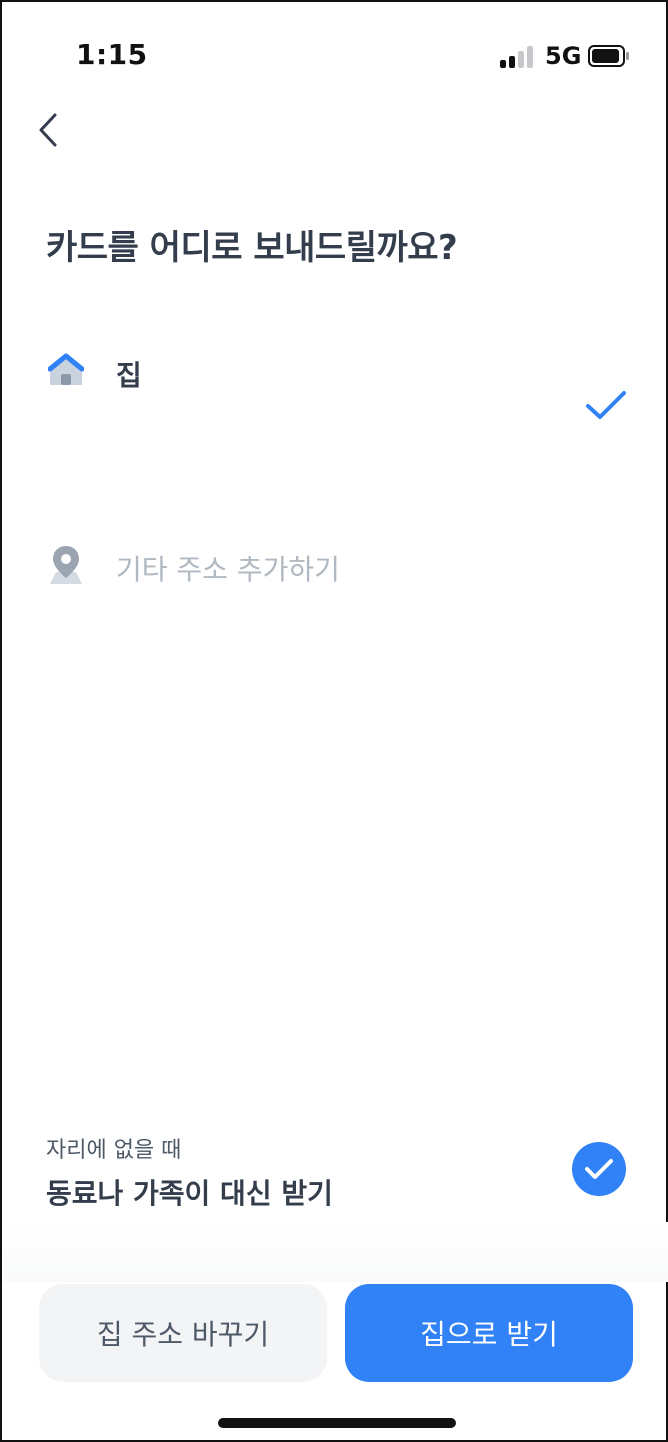 The height and width of the screenshot is (1442, 668). Describe the element at coordinates (337, 1423) in the screenshot. I see `home-indicator` at that location.